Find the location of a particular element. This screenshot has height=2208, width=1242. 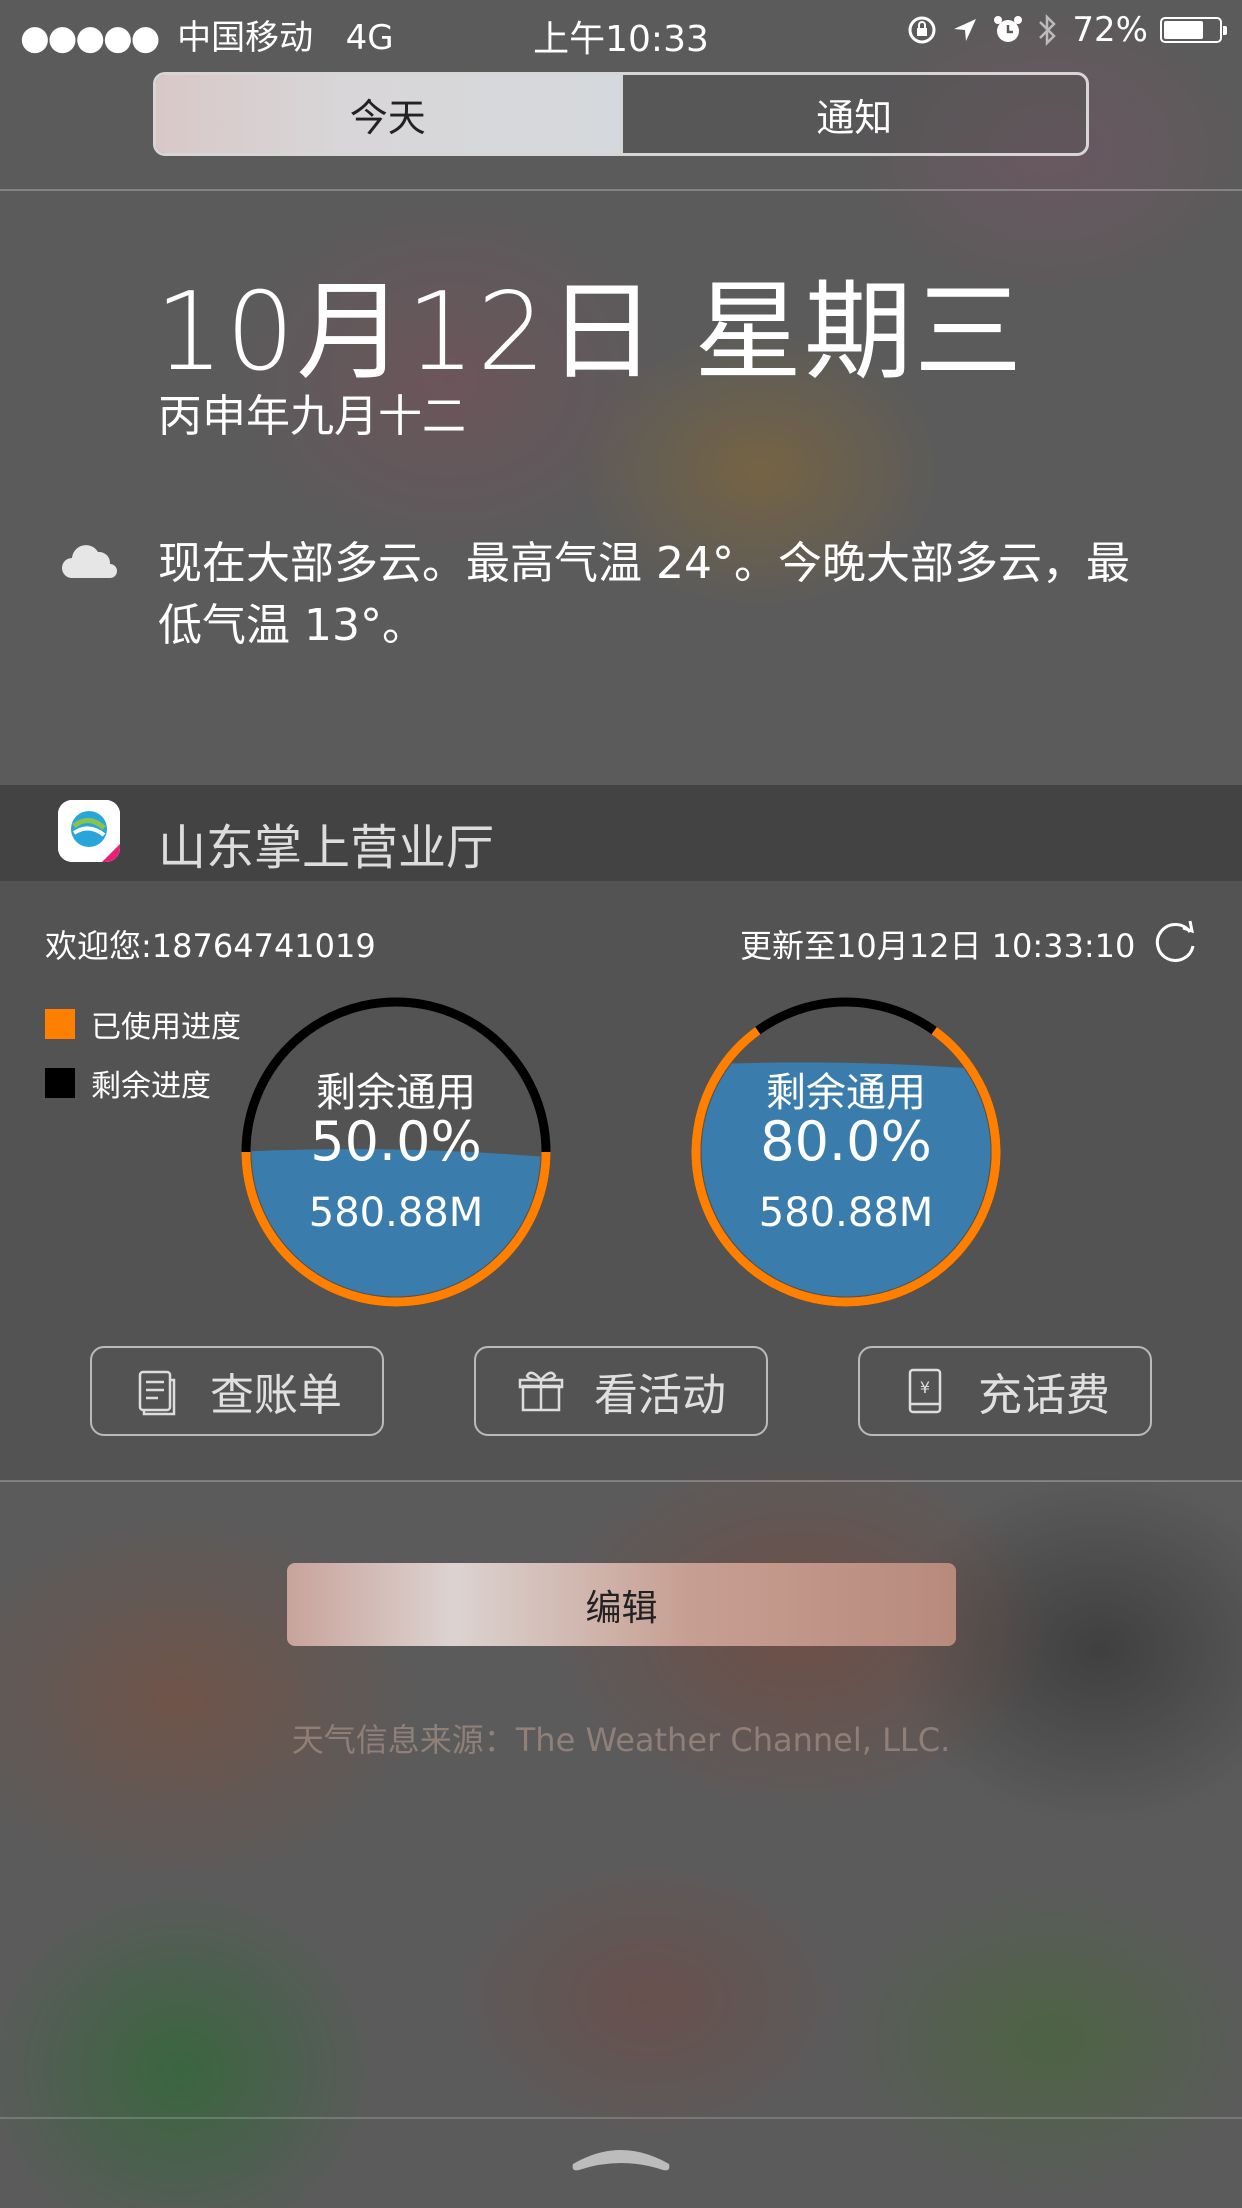

data-gauge-1: 剩余通用 50.0% 580.88M is located at coordinates (396, 1152).